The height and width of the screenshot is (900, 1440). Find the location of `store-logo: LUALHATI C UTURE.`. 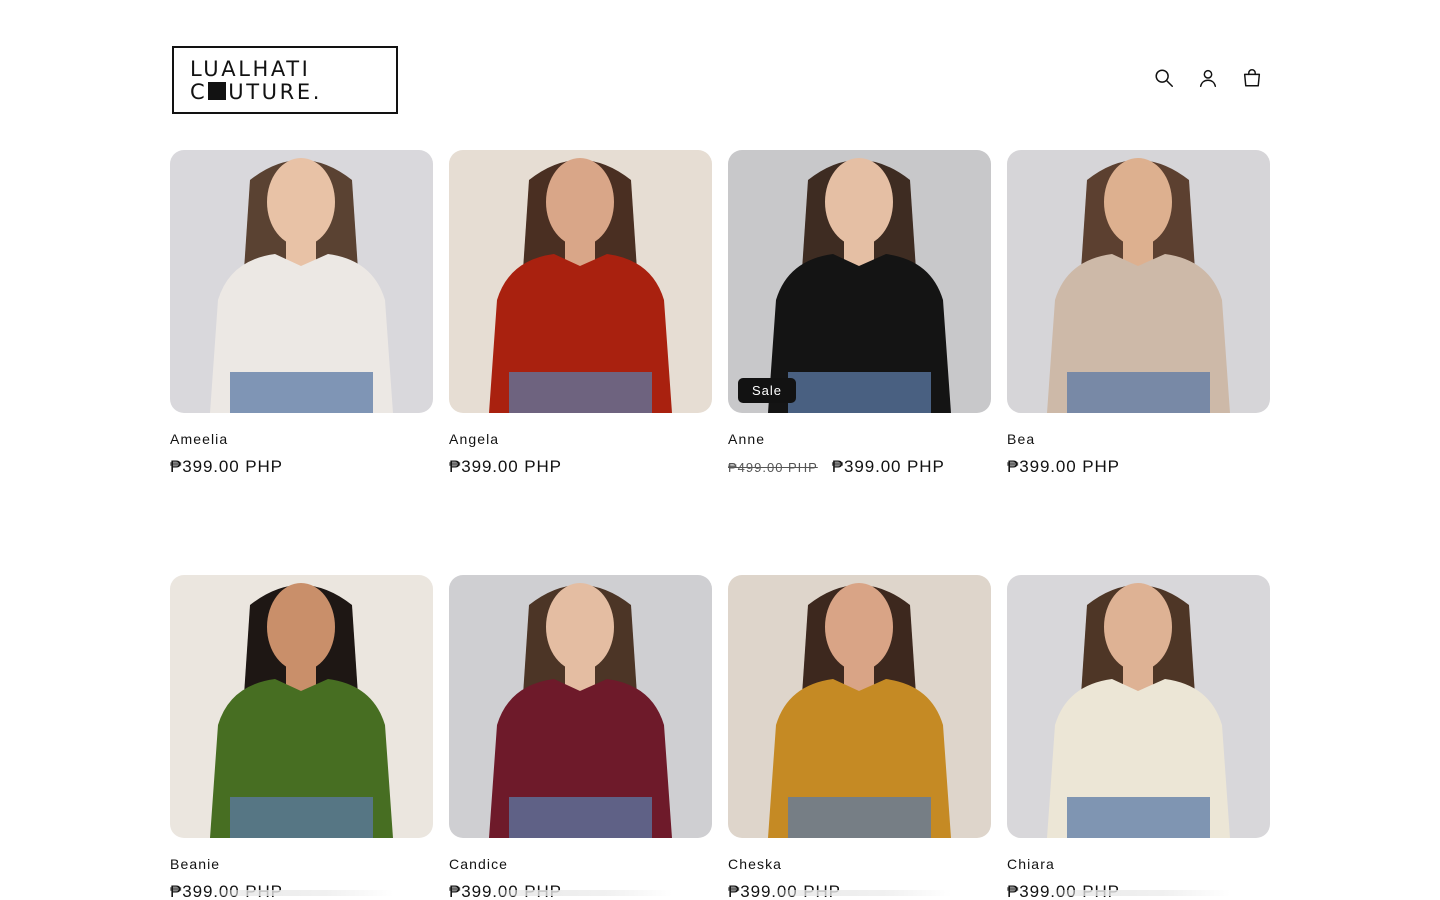

store-logo: LUALHATI C UTURE. is located at coordinates (285, 80).